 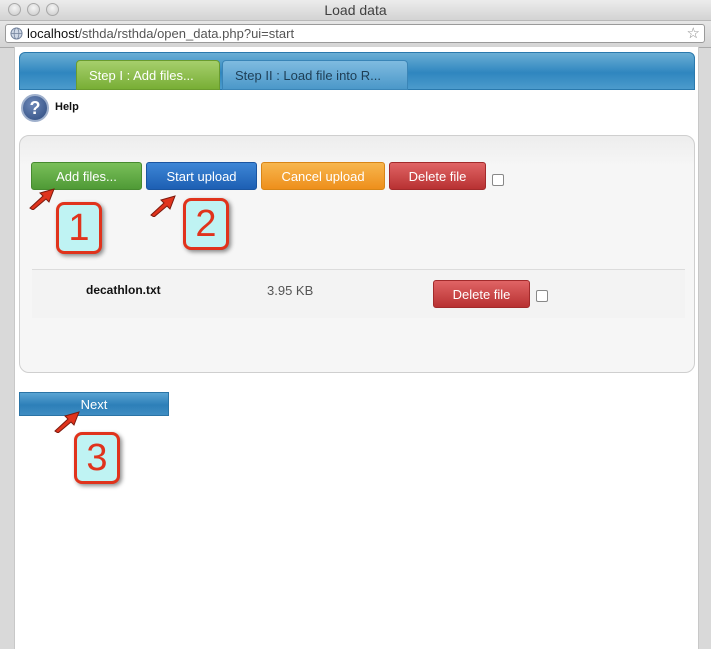 What do you see at coordinates (323, 176) in the screenshot?
I see `cancel-upload-button: Cancel upload` at bounding box center [323, 176].